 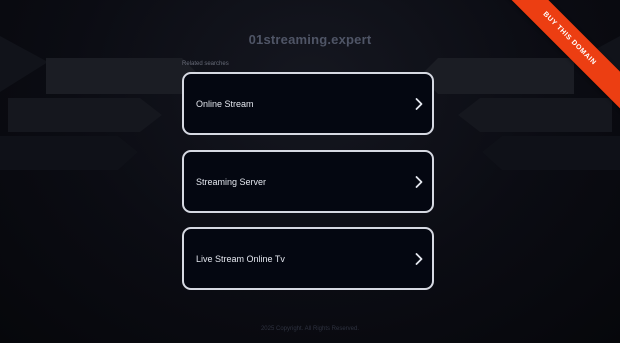 I want to click on buy-domain-ribbon-wrapper: BUY THIS DOMAIN, so click(x=560, y=60).